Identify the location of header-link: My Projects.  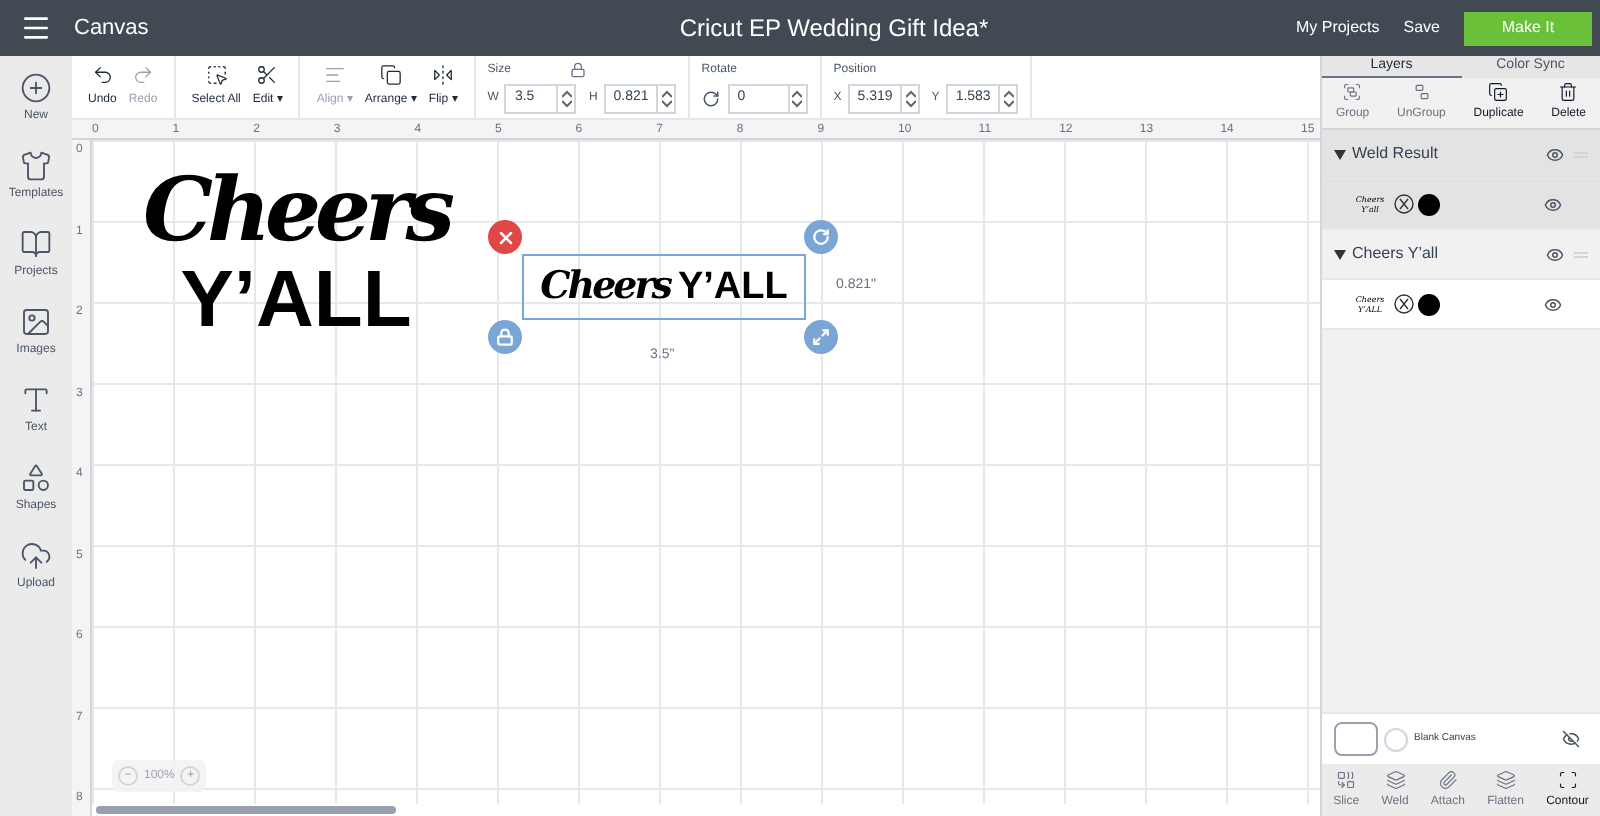
(1337, 28).